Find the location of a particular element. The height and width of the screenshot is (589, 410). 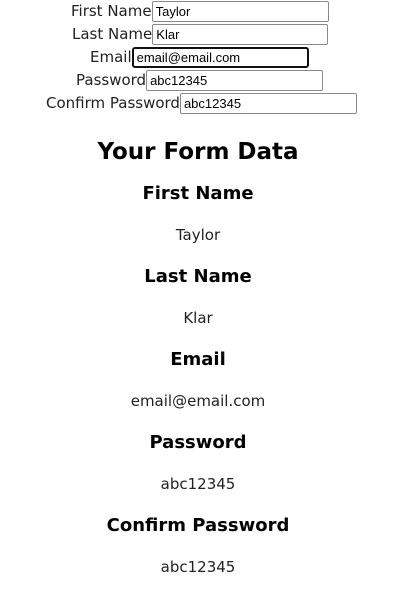

summary-email-label: Email is located at coordinates (198, 359).